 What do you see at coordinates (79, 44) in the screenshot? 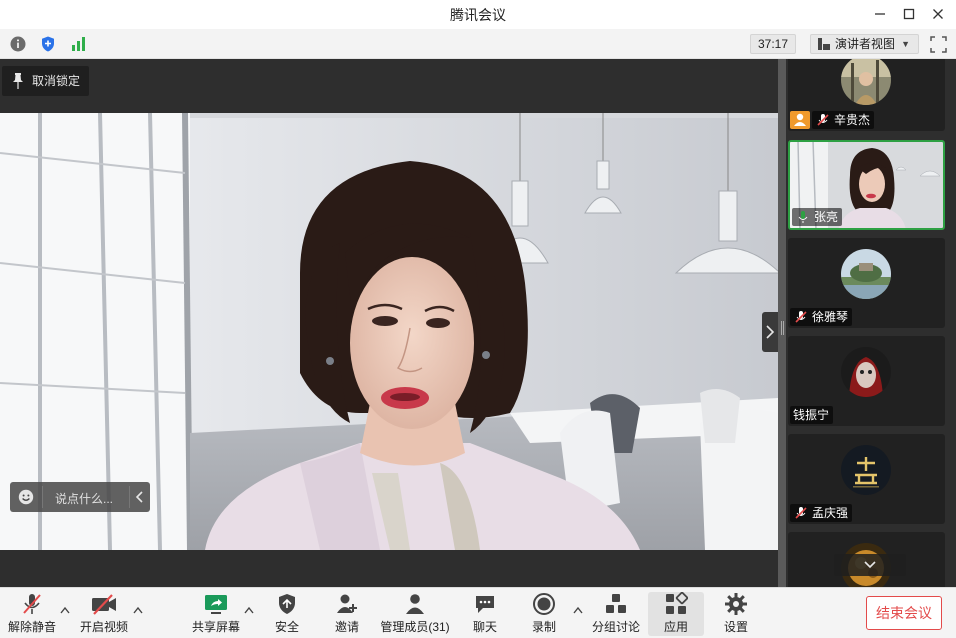
I see `signal-icon` at bounding box center [79, 44].